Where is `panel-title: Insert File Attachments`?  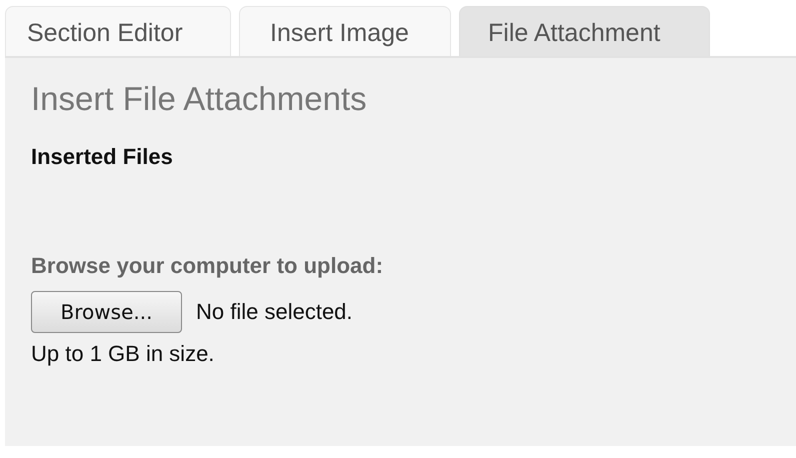 panel-title: Insert File Attachments is located at coordinates (199, 99).